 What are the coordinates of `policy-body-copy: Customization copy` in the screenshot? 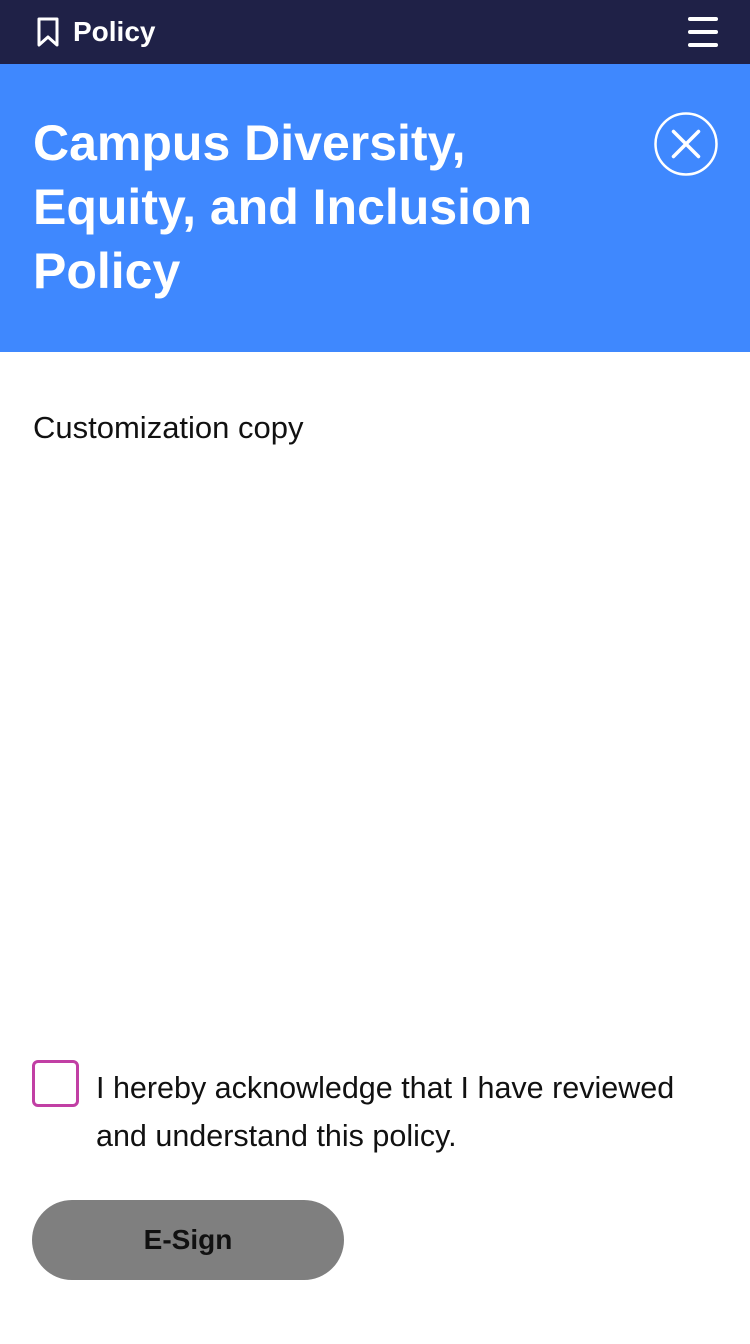 It's located at (168, 427).